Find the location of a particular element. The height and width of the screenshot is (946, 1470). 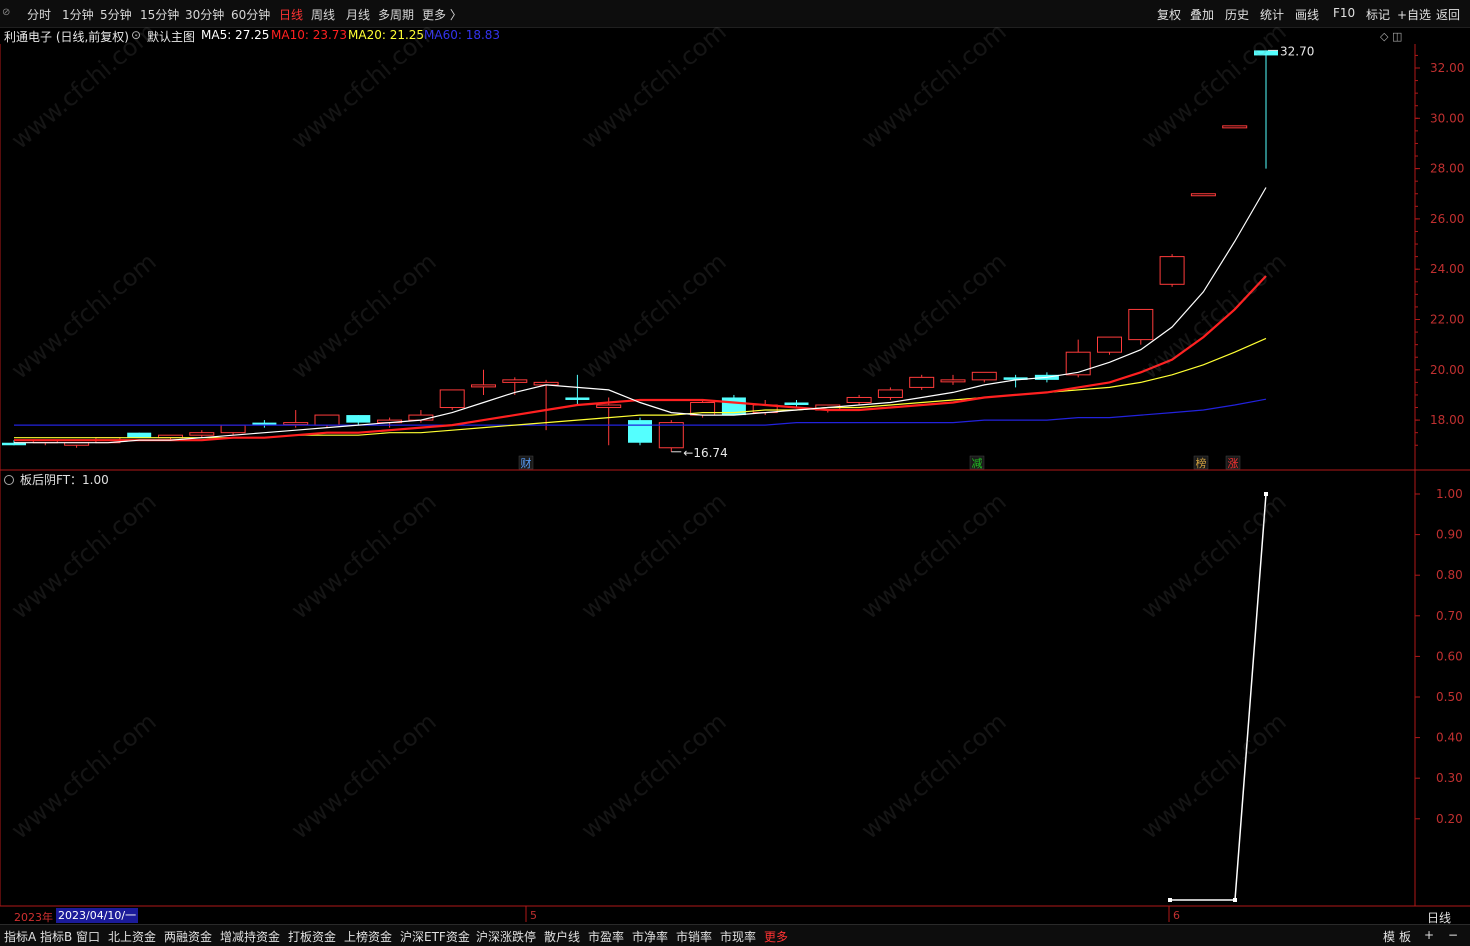

indicator-tick-label: 0.70 is located at coordinates (1449, 616).